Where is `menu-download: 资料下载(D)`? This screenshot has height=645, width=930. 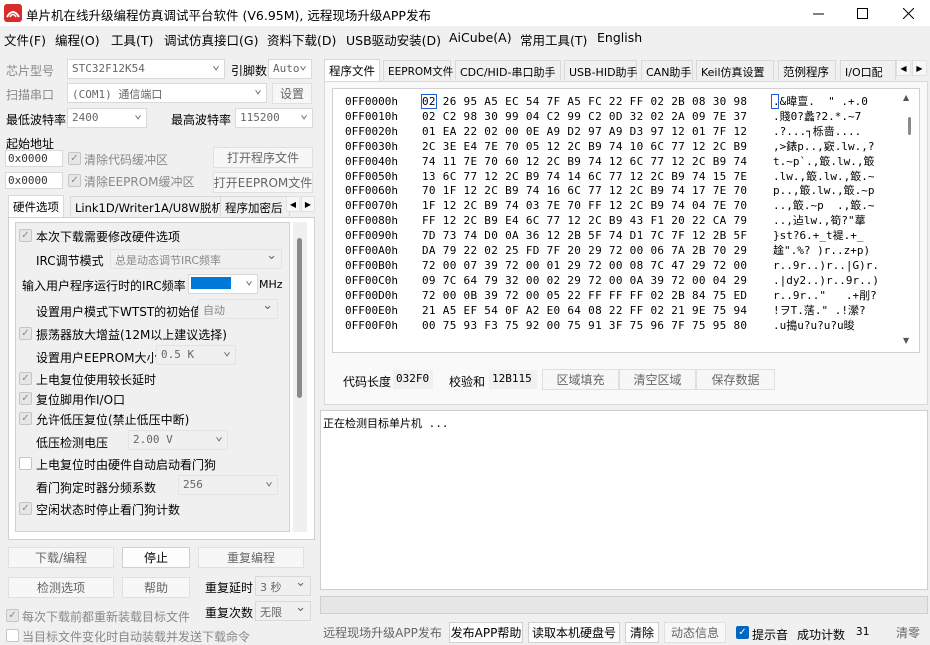 menu-download: 资料下载(D) is located at coordinates (301, 39).